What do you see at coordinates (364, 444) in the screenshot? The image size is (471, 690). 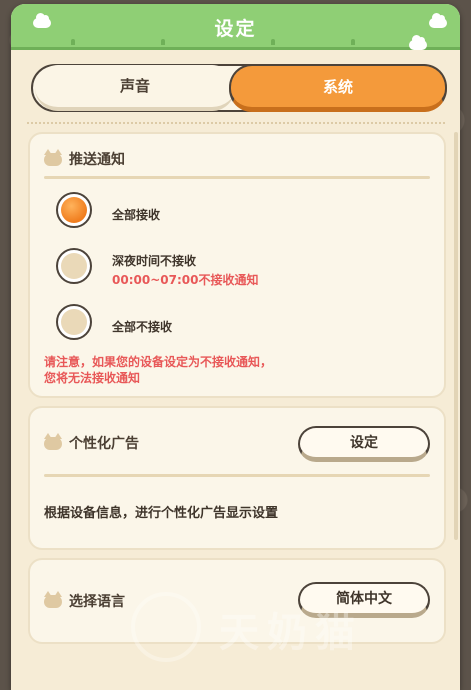 I see `ads-settings-button: 设定` at bounding box center [364, 444].